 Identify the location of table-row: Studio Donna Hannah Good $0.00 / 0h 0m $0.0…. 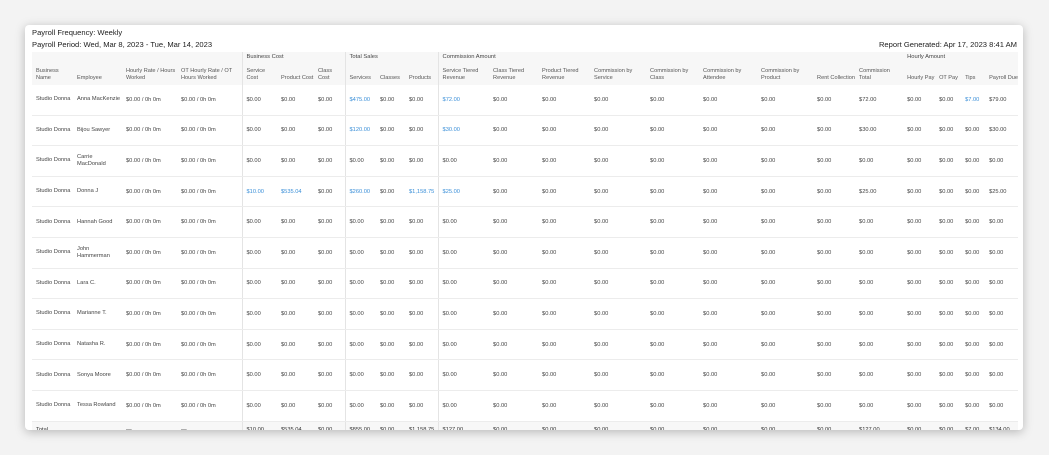
(525, 222).